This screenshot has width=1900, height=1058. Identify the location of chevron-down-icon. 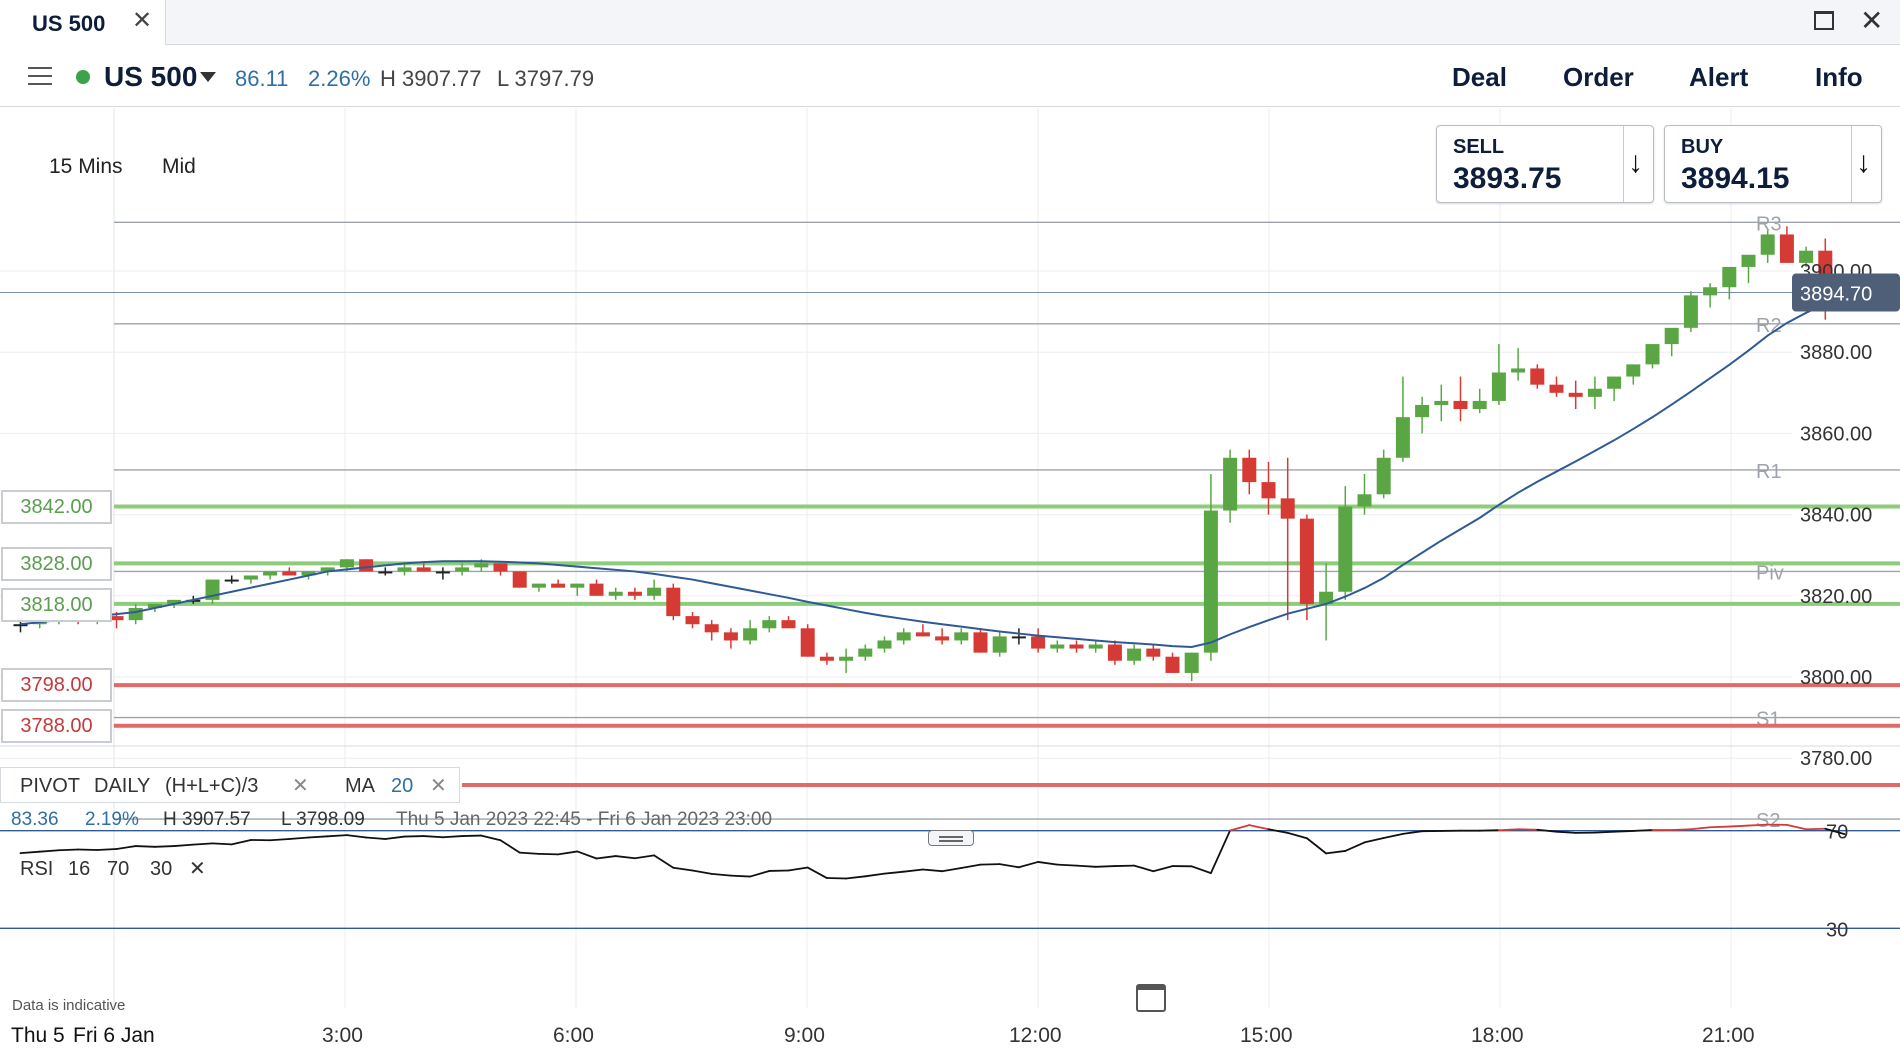
(208, 77).